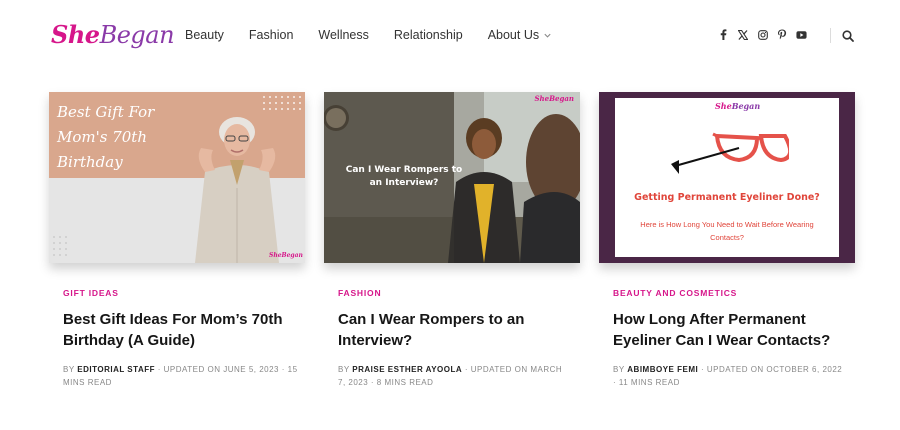  I want to click on article-title: Can I Wear Rompers to an Interview?, so click(443, 330).